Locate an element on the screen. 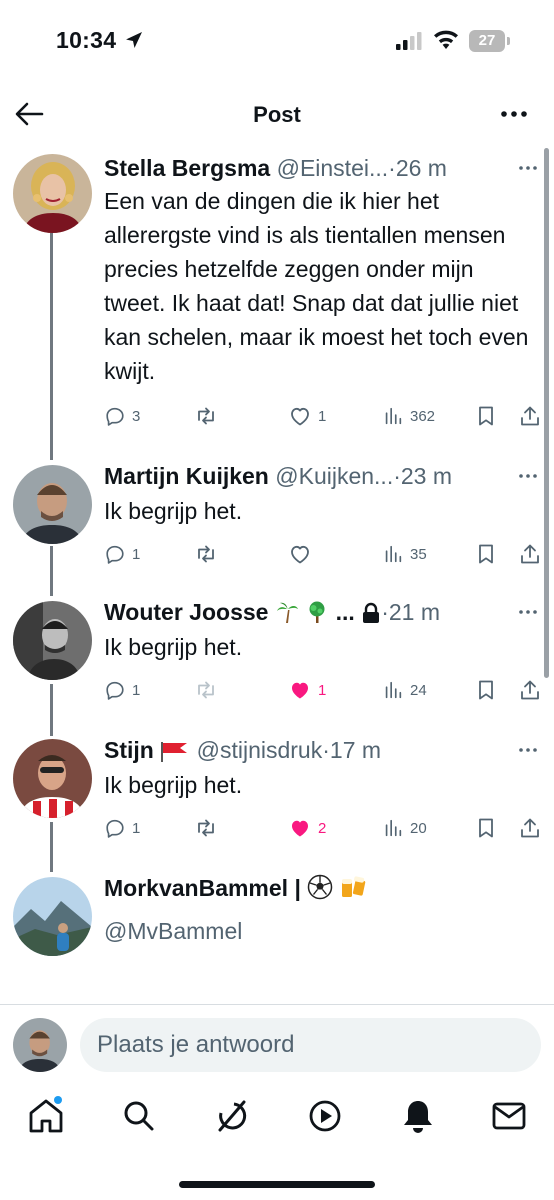 The image size is (554, 1200). red-flag-emoji is located at coordinates (175, 752).